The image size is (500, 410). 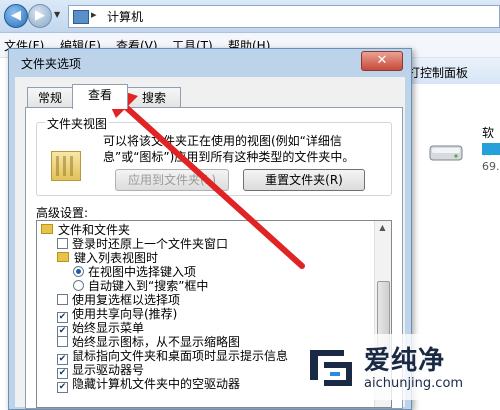 I want to click on tree-item: 在视图中选择键入项, so click(x=134, y=272).